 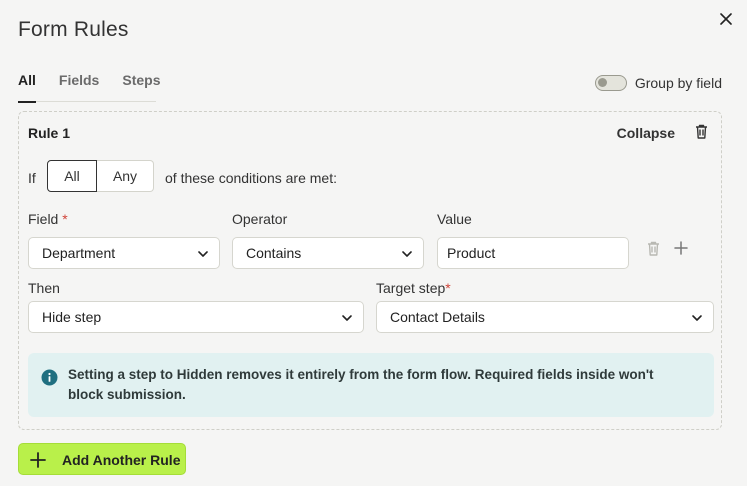 I want to click on collapse-button: Collapse, so click(x=646, y=133).